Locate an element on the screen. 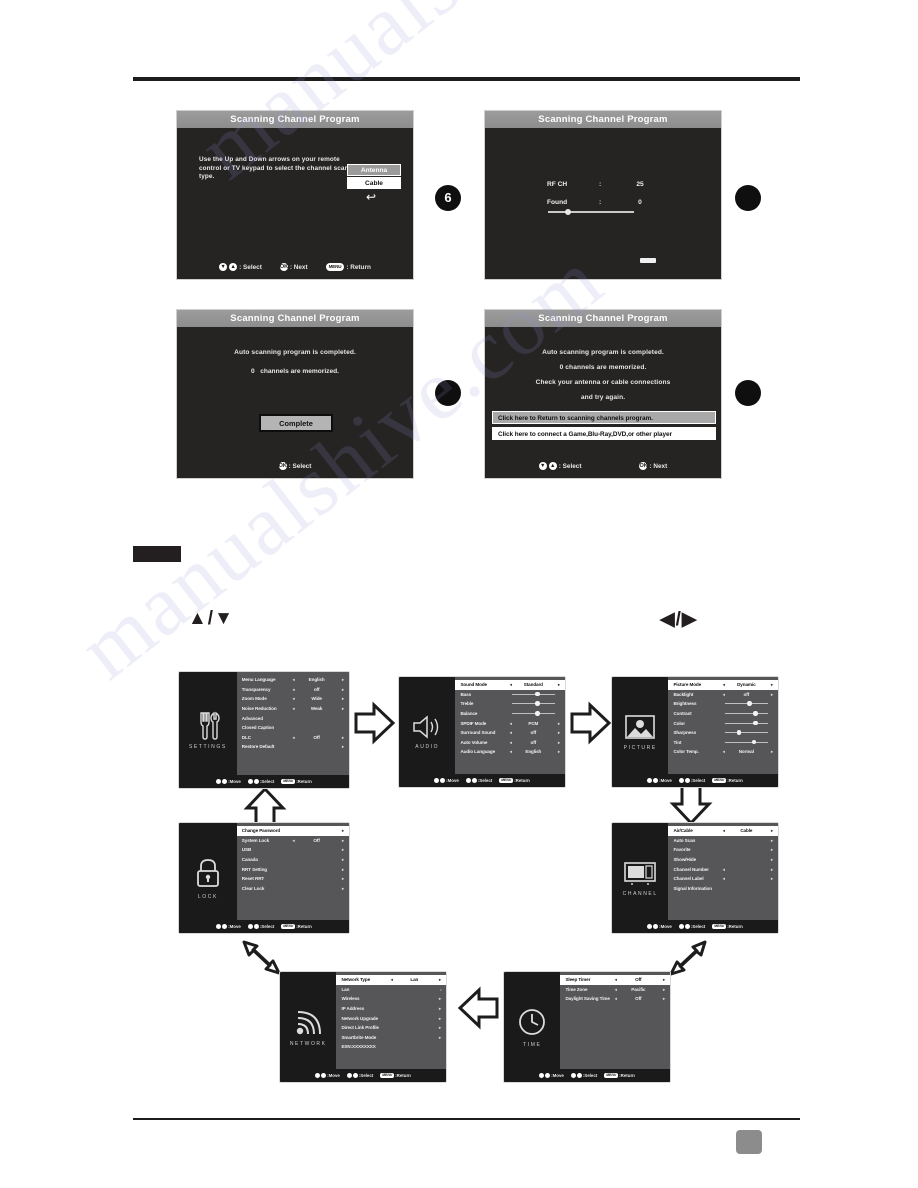 The image size is (918, 1188). menu-row: Menu Language ◄ English ► is located at coordinates (293, 680).